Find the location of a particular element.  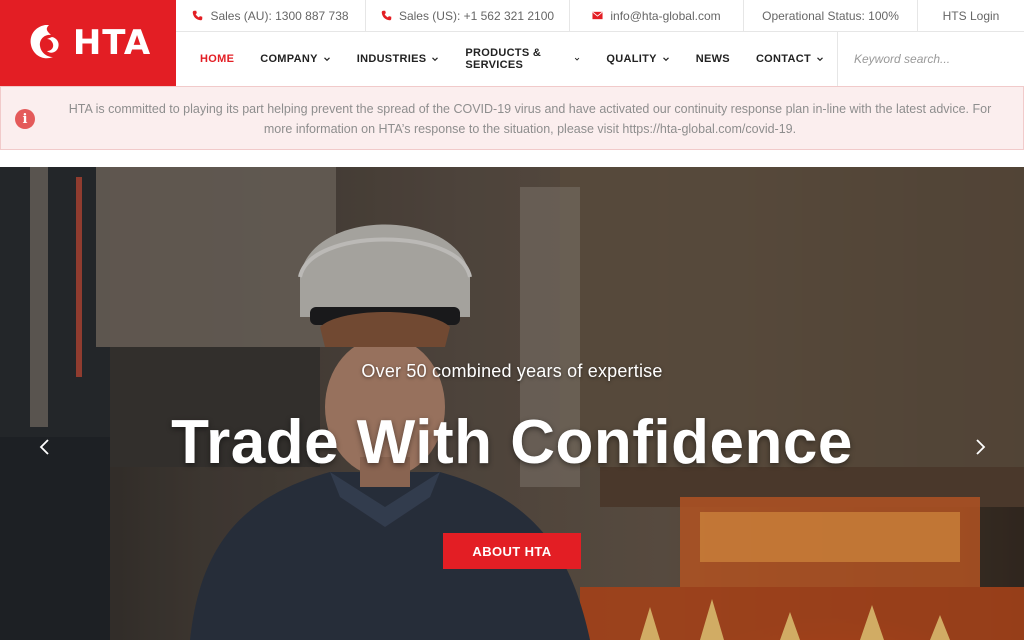

nav-item-home: HOME is located at coordinates (211, 59).